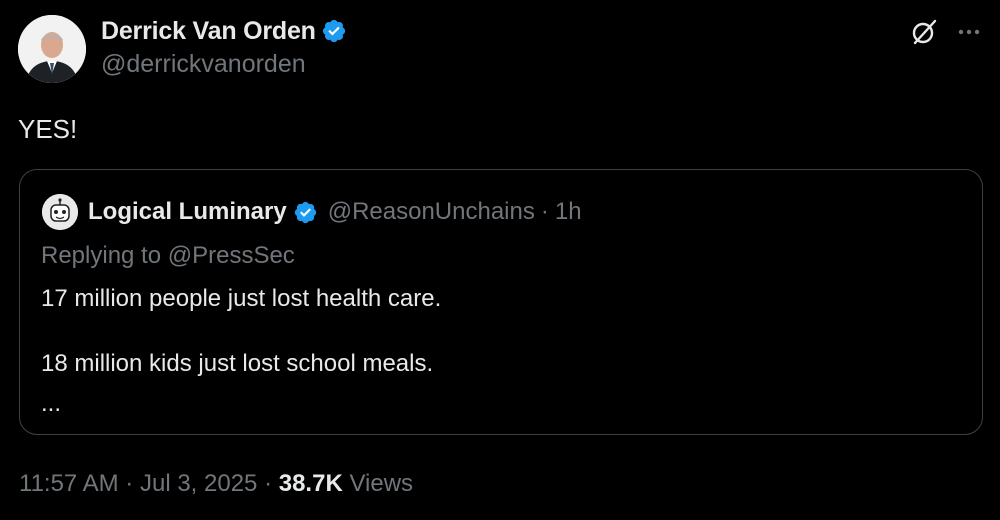 This screenshot has height=520, width=1000. I want to click on author-display-name: Derrick Van Orden, so click(208, 31).